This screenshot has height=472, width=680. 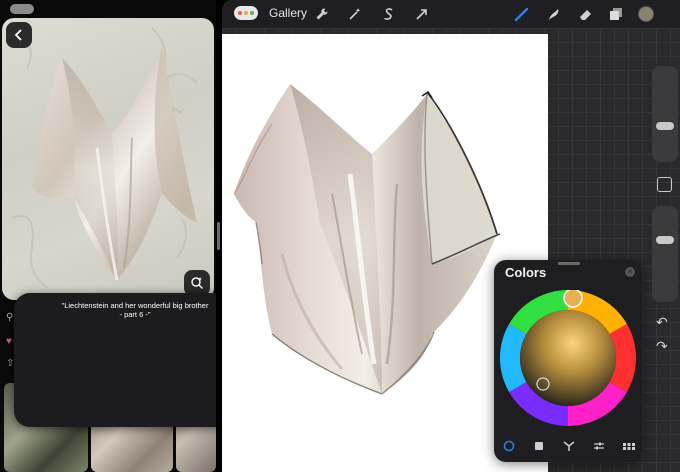 I want to click on undo-icon: ↶, so click(x=662, y=322).